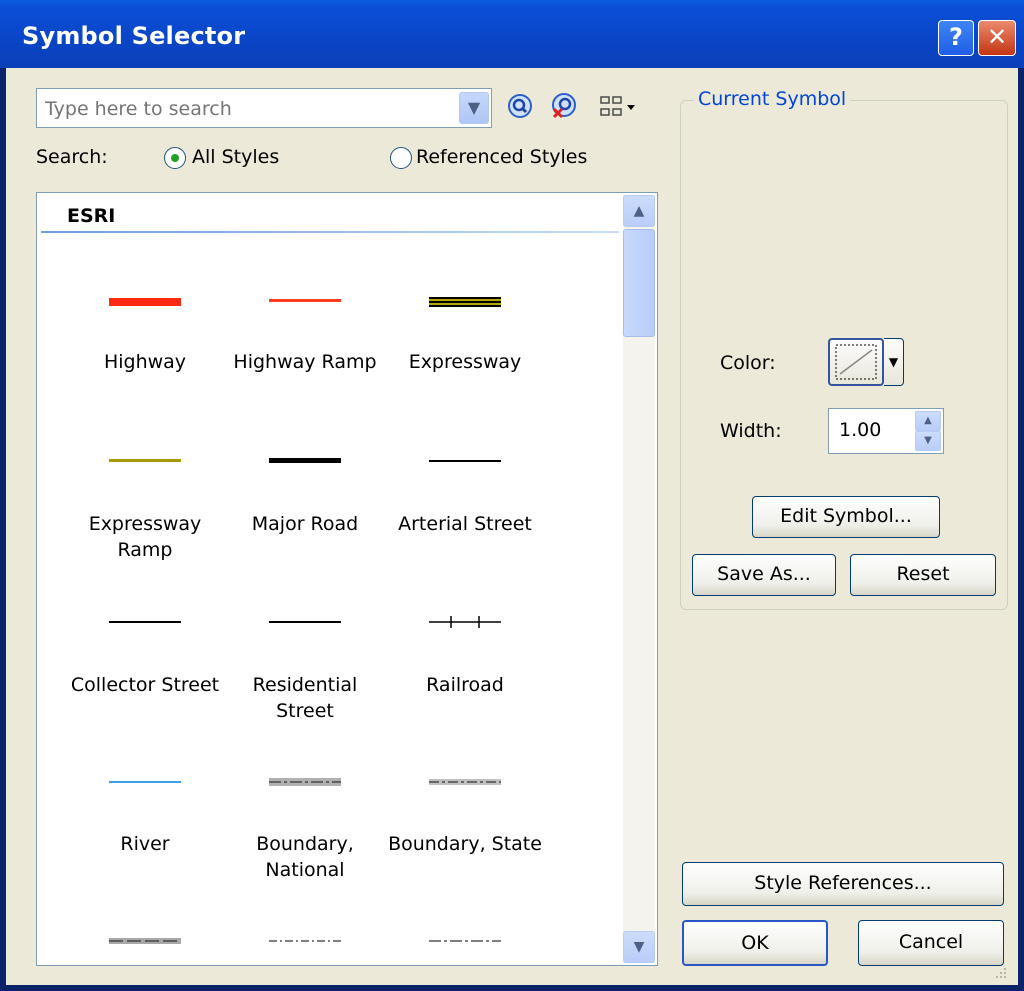 Image resolution: width=1024 pixels, height=991 pixels. I want to click on style-group-header: ESRI, so click(91, 216).